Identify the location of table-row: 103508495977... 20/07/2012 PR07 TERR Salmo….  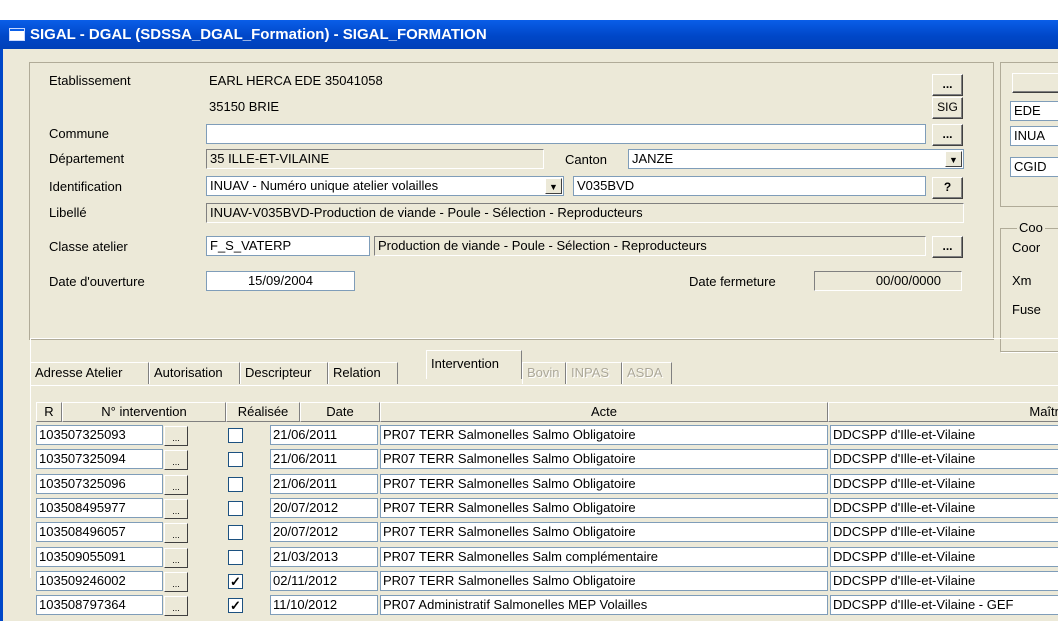
(547, 509).